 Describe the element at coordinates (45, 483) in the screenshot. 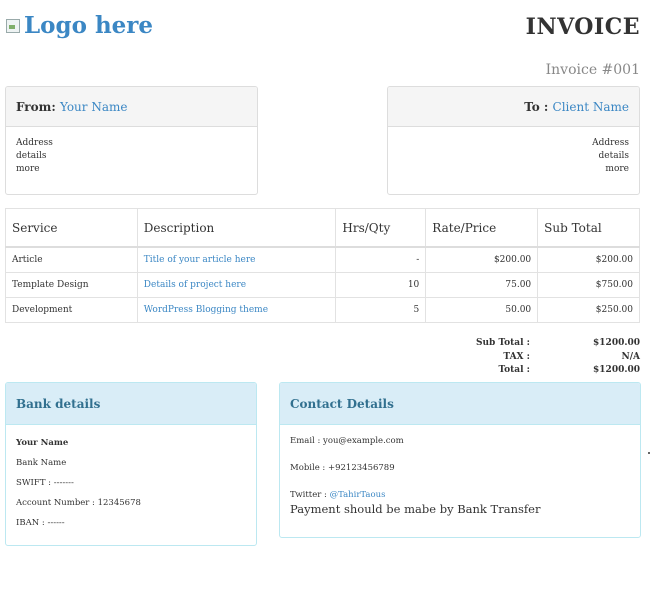

I see `bank-swift: SWIFT : -------` at that location.